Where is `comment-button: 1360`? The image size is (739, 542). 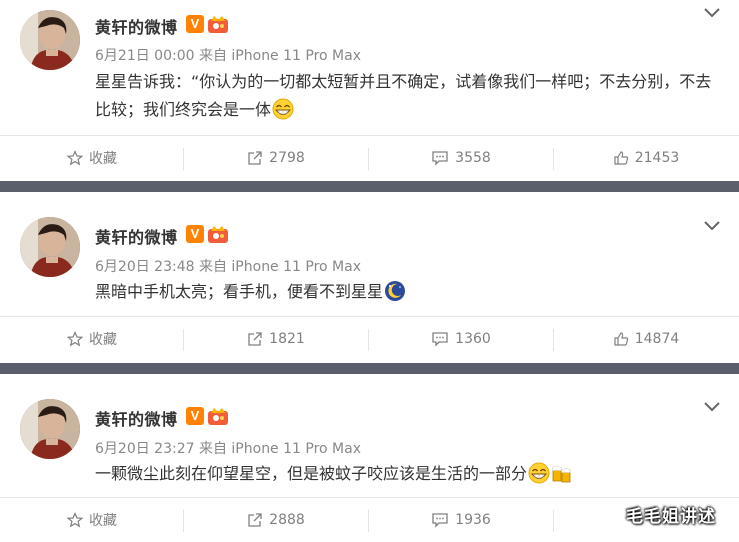 comment-button: 1360 is located at coordinates (461, 339).